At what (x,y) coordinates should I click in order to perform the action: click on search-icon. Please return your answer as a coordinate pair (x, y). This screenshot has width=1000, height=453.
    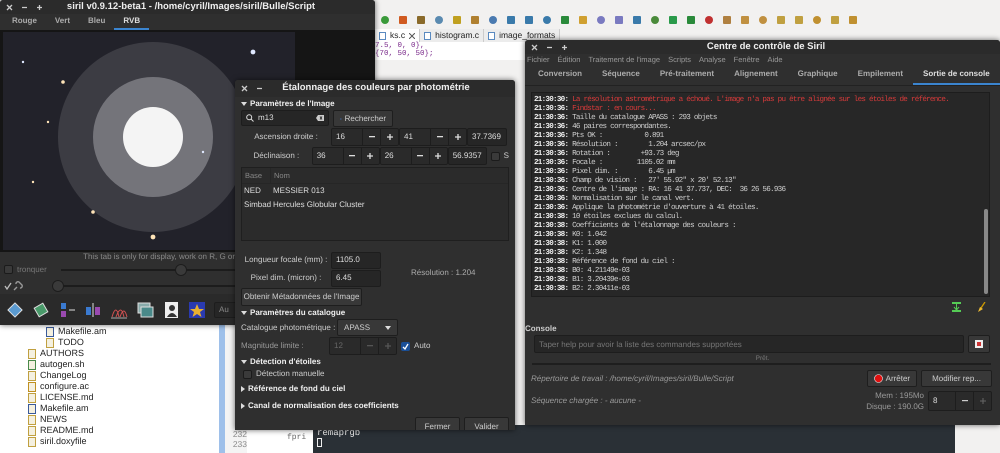
    Looking at the image, I should click on (250, 118).